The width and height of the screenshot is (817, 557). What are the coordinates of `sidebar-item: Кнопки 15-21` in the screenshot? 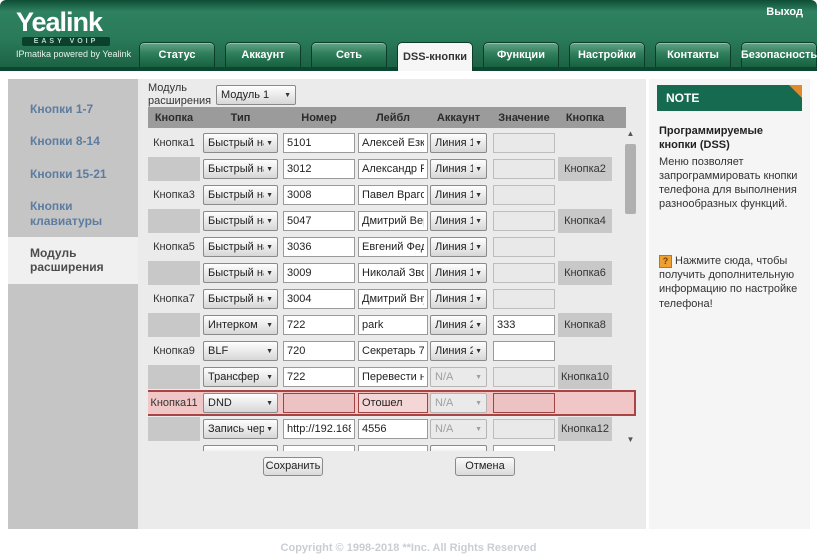 It's located at (73, 174).